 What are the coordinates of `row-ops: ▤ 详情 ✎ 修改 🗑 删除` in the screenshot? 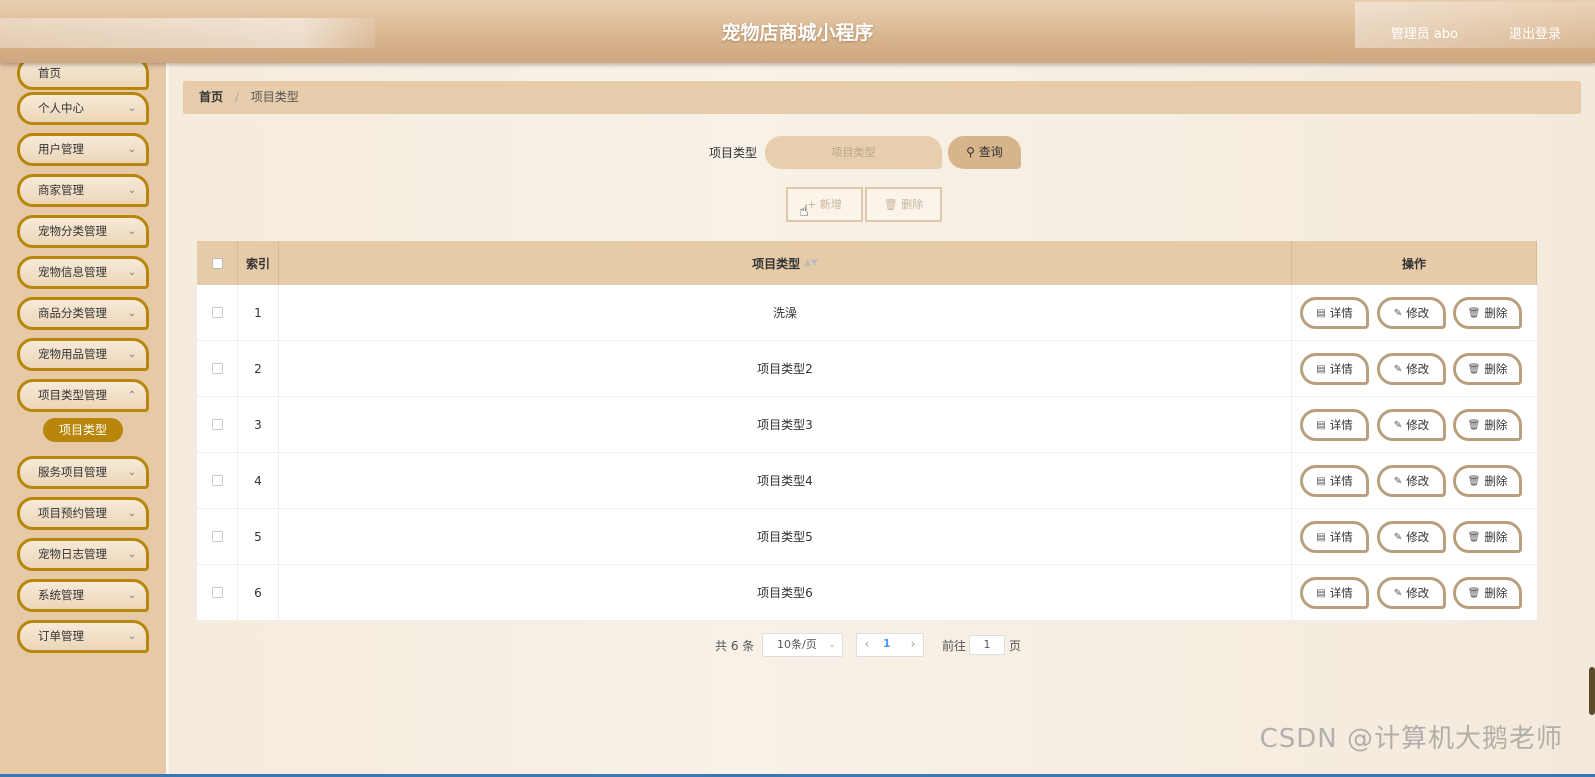 It's located at (1414, 536).